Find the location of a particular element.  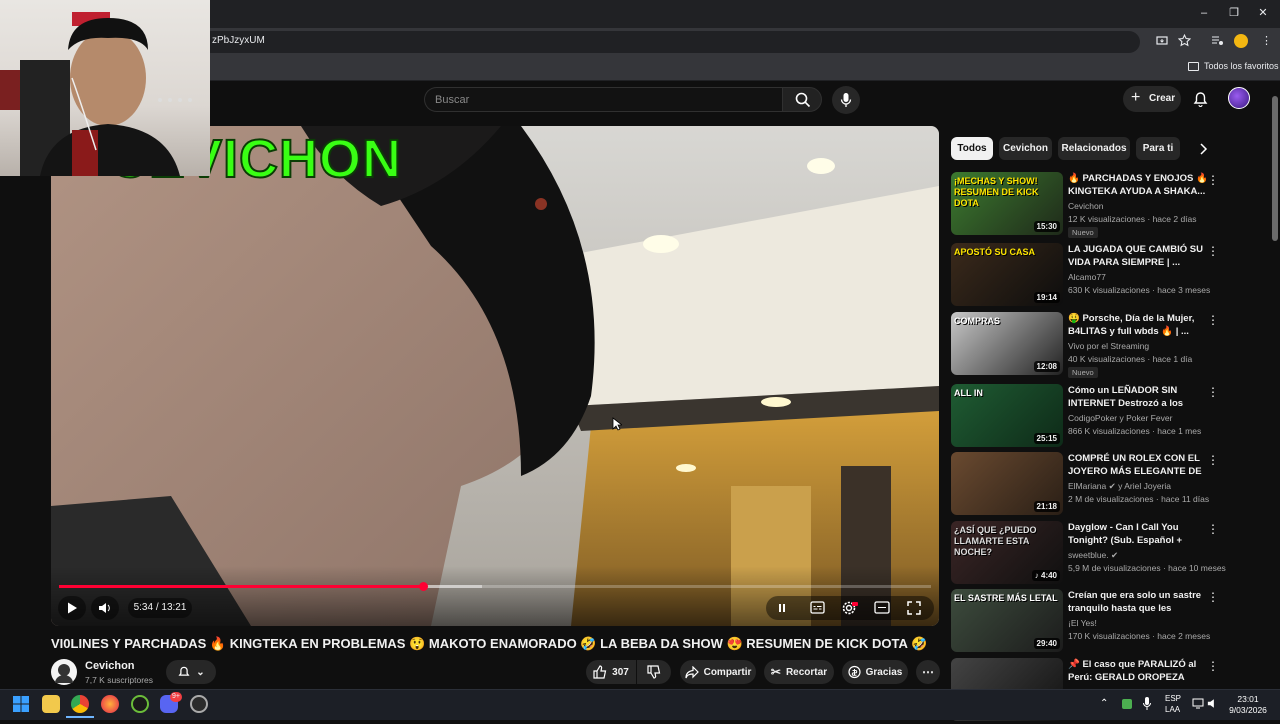

recommendation-channel: Vivo por el Streaming is located at coordinates (1108, 346).